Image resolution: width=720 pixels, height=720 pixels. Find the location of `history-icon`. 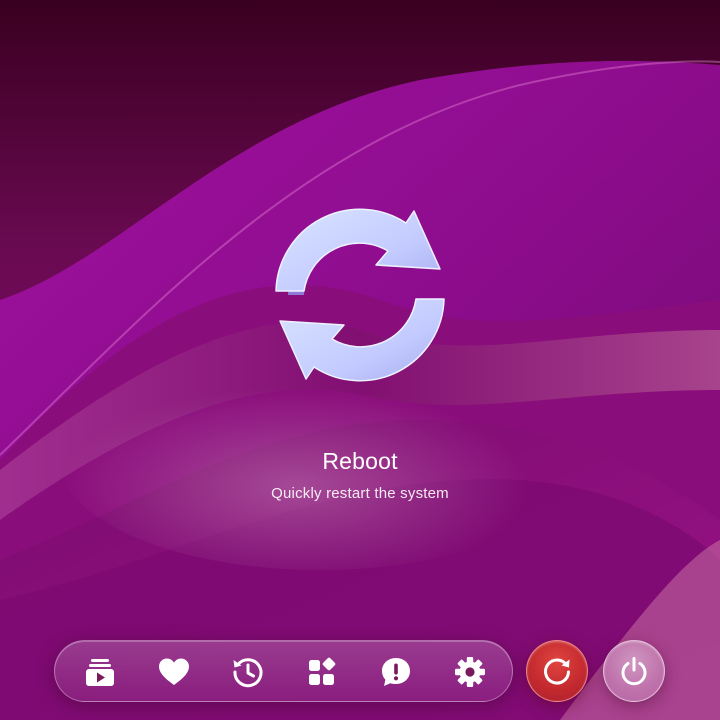

history-icon is located at coordinates (248, 673).